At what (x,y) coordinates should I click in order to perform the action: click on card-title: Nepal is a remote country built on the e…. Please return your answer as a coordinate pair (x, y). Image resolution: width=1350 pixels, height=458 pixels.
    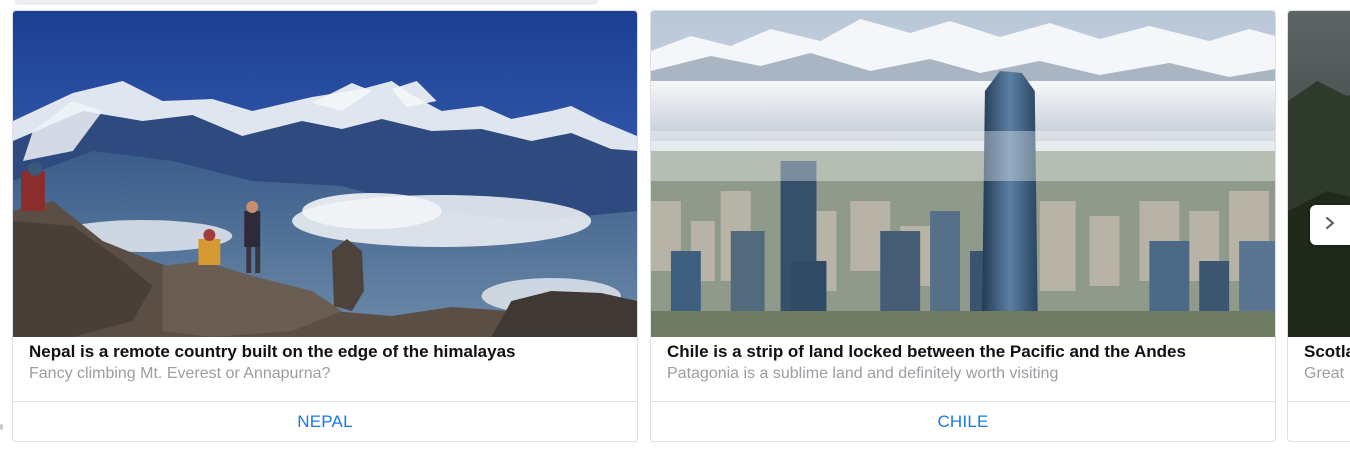
    Looking at the image, I should click on (272, 351).